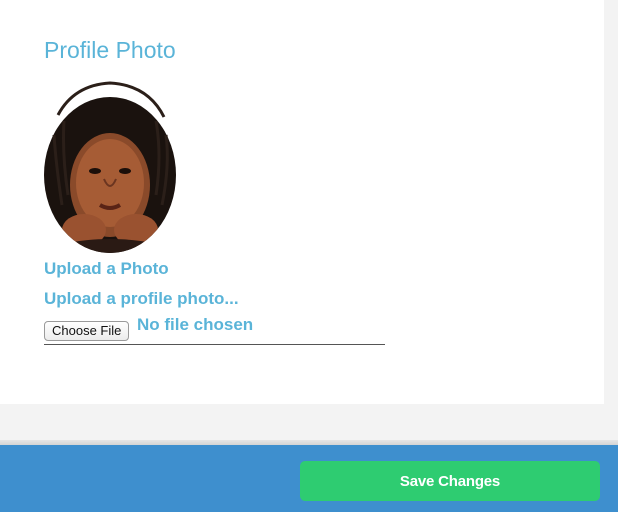 This screenshot has height=512, width=618. What do you see at coordinates (106, 268) in the screenshot?
I see `upload-photo-title: Upload a Photo` at bounding box center [106, 268].